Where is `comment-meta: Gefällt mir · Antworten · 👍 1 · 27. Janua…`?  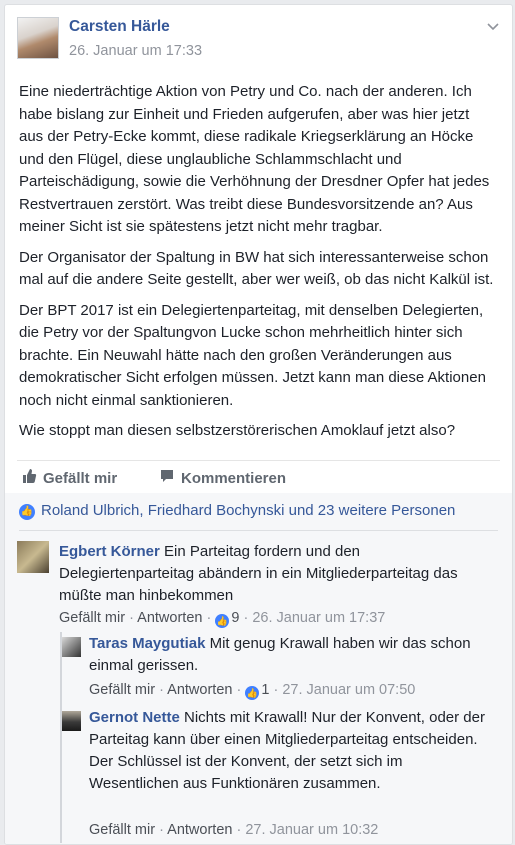 comment-meta: Gefällt mir · Antworten · 👍 1 · 27. Janua… is located at coordinates (252, 690).